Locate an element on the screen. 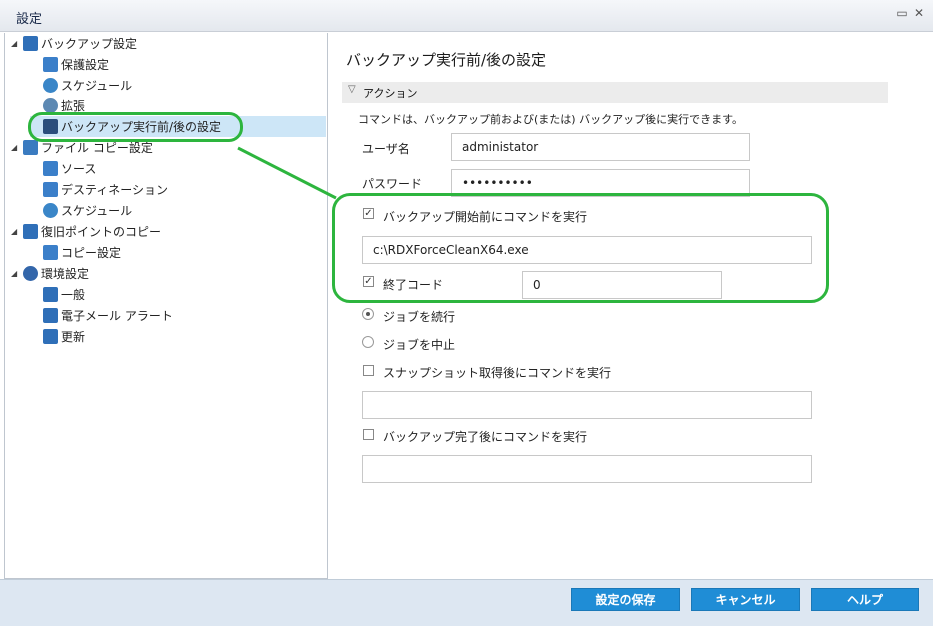 This screenshot has width=933, height=626. annotation-connector is located at coordinates (287, 173).